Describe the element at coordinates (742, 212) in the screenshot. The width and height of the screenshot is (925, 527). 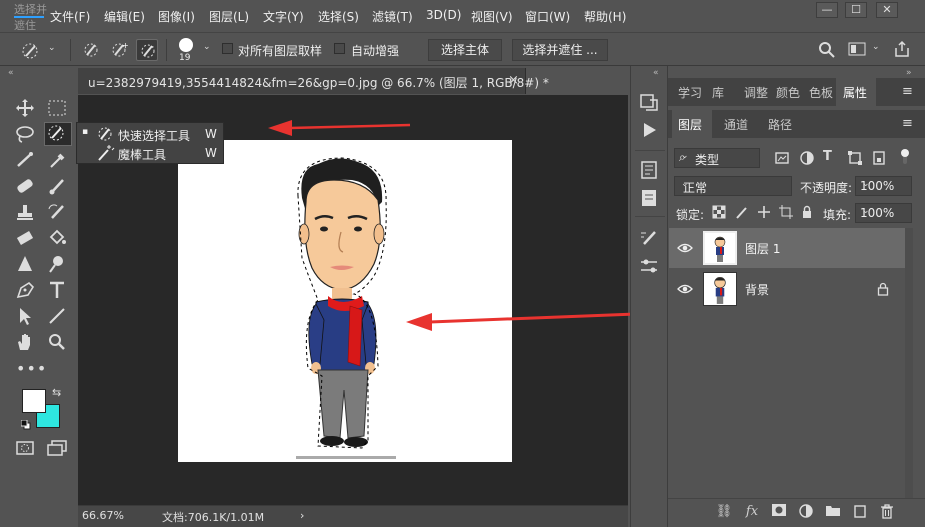
I see `lock-image-pixels-icon` at that location.